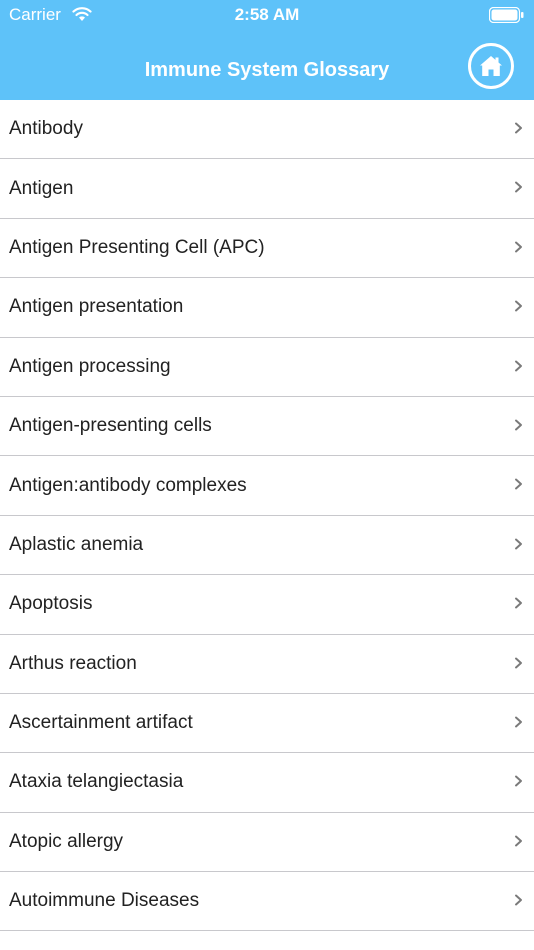 Image resolution: width=534 pixels, height=950 pixels. Describe the element at coordinates (267, 902) in the screenshot. I see `list-item: Autoimmune Diseases` at that location.